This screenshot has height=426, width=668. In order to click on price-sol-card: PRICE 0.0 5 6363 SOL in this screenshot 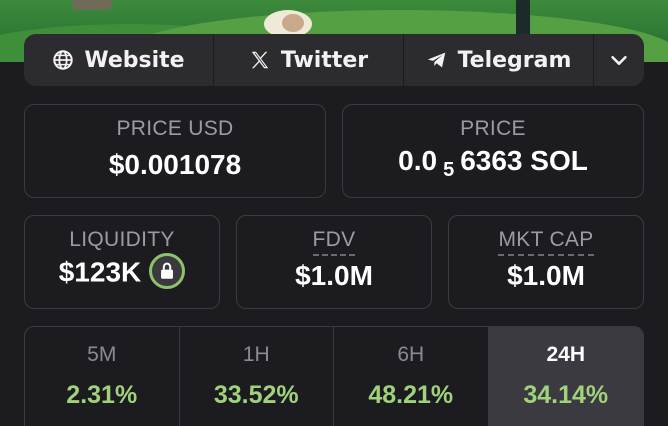, I will do `click(493, 151)`.